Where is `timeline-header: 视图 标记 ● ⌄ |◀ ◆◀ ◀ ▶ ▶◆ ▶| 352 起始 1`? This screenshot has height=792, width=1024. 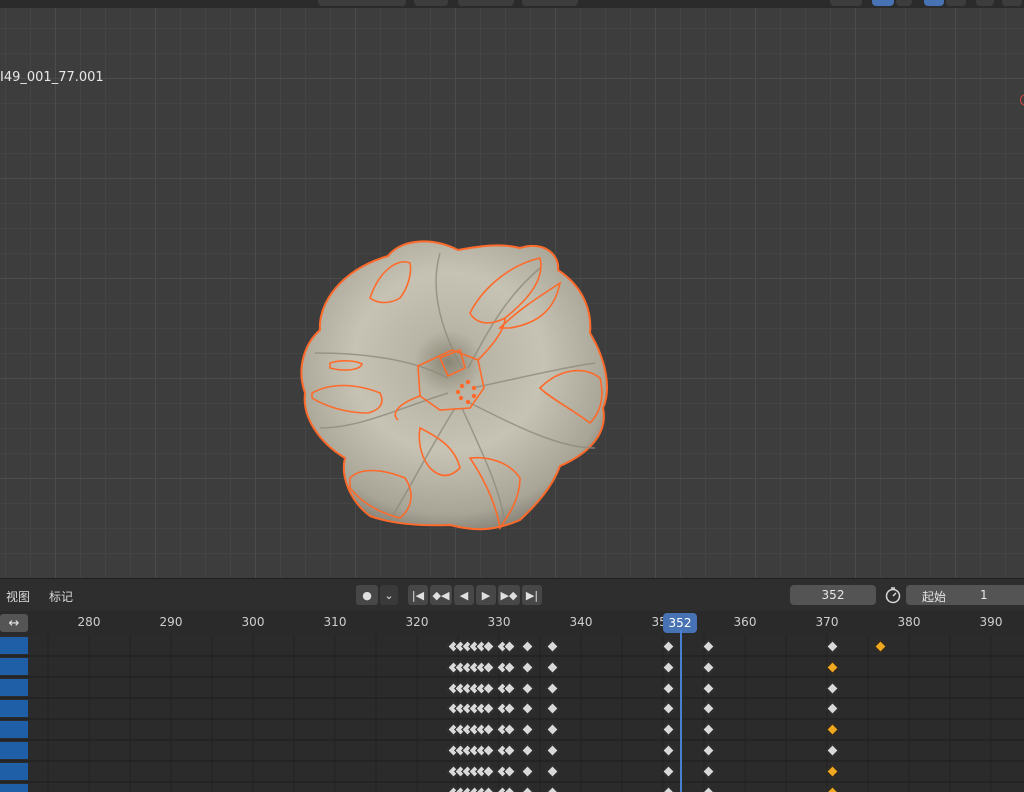 timeline-header: 视图 标记 ● ⌄ |◀ ◆◀ ◀ ▶ ▶◆ ▶| 352 起始 1 is located at coordinates (512, 594).